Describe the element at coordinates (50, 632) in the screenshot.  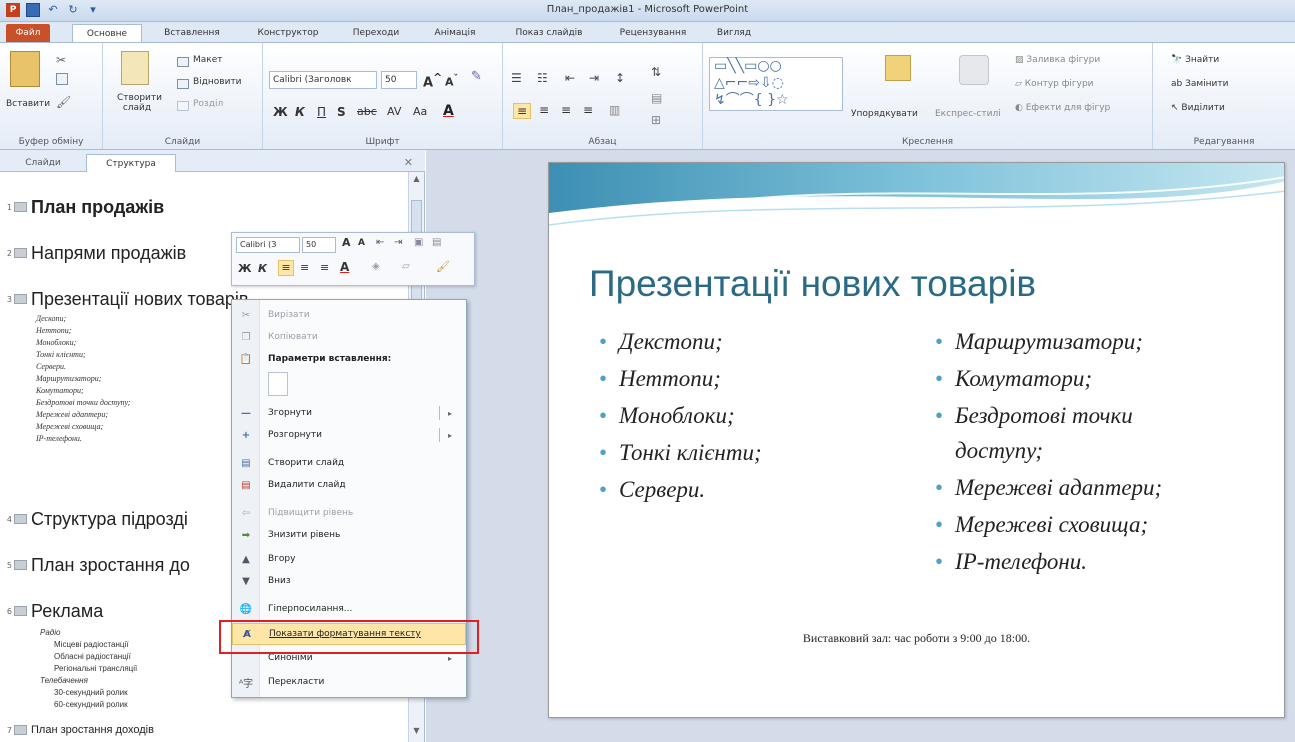
I see `outline-item: Радіо` at that location.